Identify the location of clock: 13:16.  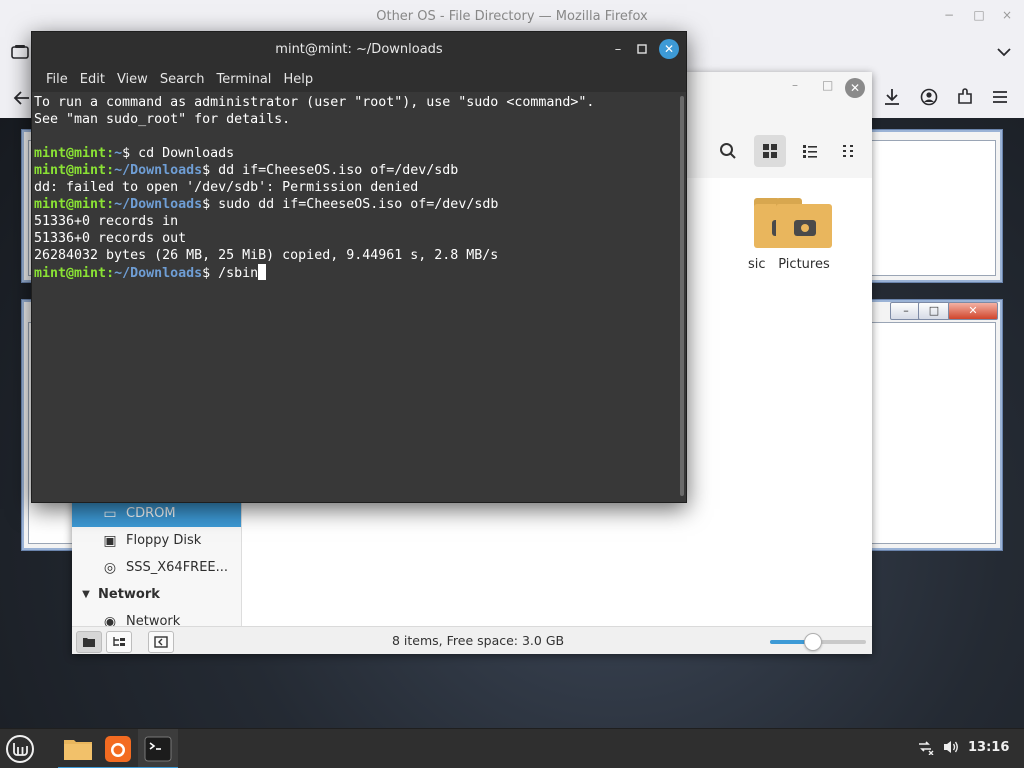
(988, 747).